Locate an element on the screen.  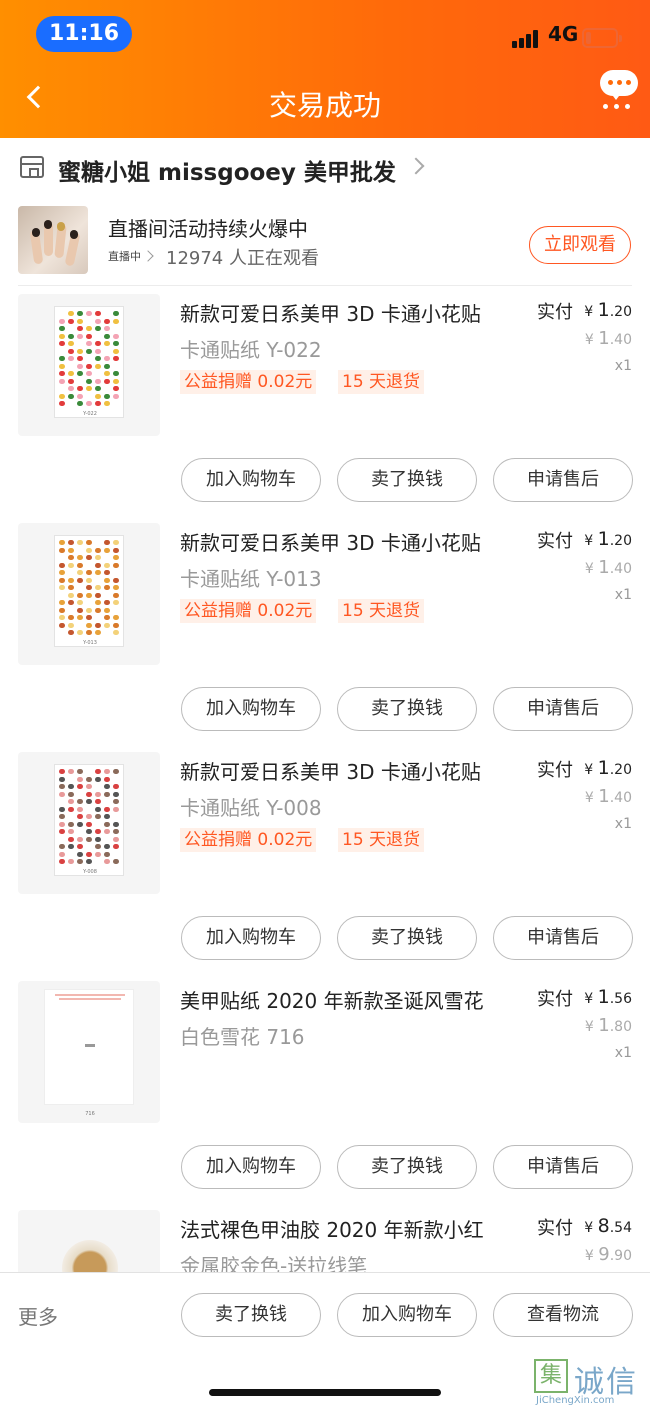
product-image: Y-022 is located at coordinates (89, 365).